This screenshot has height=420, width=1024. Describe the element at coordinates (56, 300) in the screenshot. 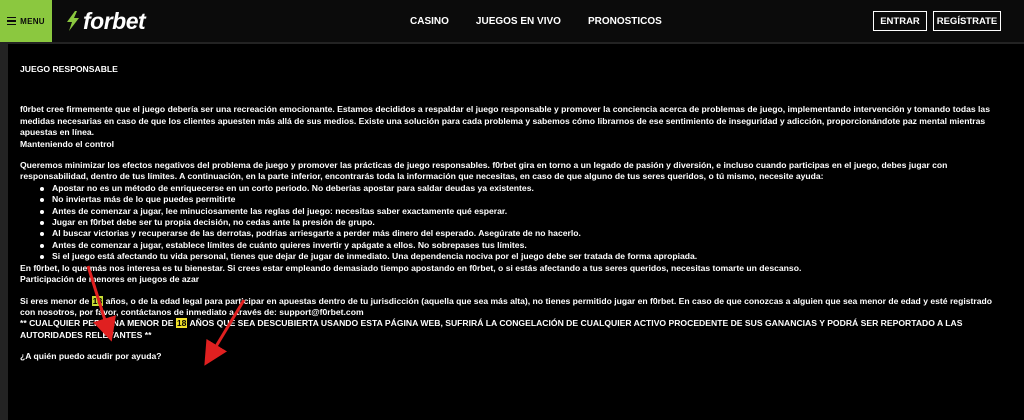

I see `minors-text-pre: Si eres menor de` at that location.